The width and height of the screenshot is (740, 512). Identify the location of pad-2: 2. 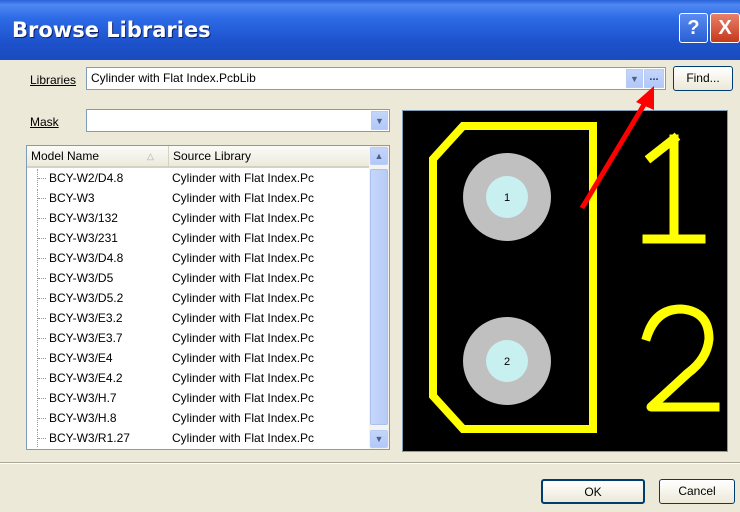
(507, 361).